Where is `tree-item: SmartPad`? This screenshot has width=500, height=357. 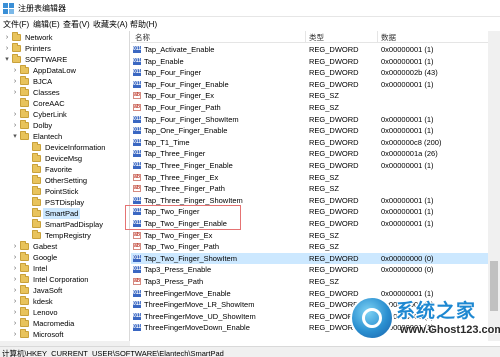 tree-item: SmartPad is located at coordinates (64, 213).